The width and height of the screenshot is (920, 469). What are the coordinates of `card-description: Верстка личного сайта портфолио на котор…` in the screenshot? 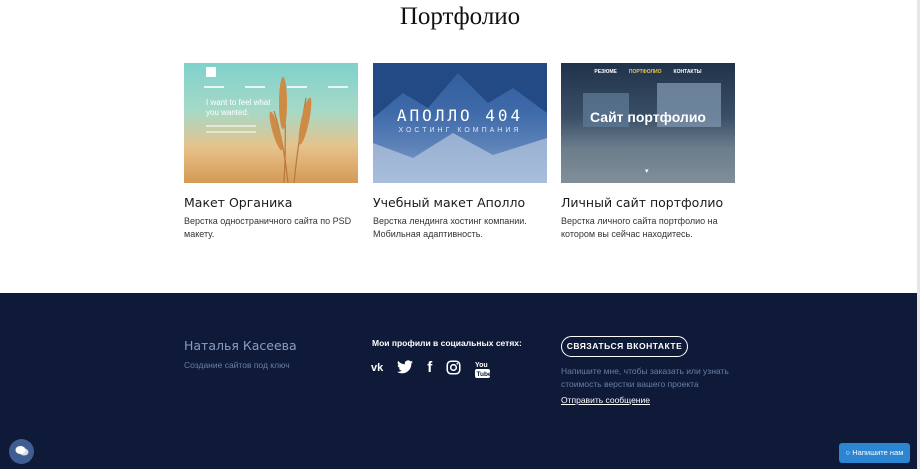 It's located at (639, 227).